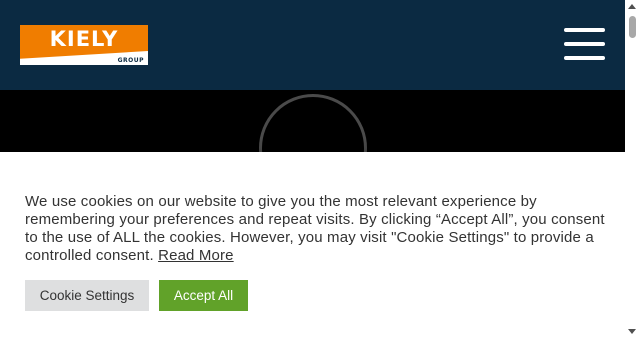 This screenshot has width=640, height=341. Describe the element at coordinates (632, 6) in the screenshot. I see `scroll-up-arrow-icon` at that location.